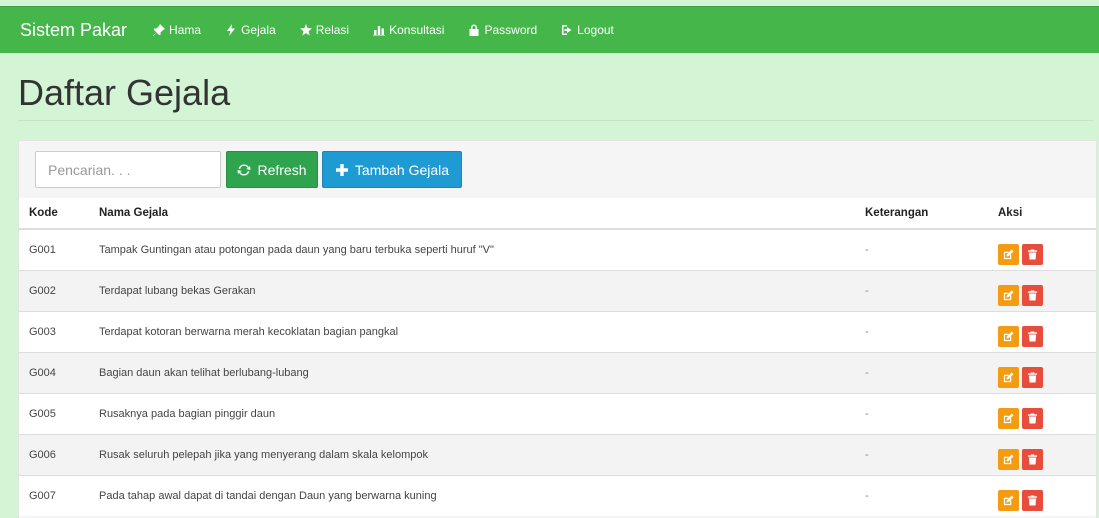  I want to click on nav-item-gejala: Gejala, so click(250, 30).